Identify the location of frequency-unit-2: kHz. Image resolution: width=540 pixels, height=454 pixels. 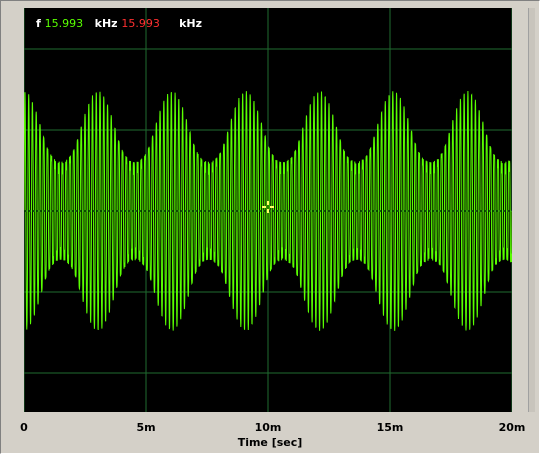
(191, 23).